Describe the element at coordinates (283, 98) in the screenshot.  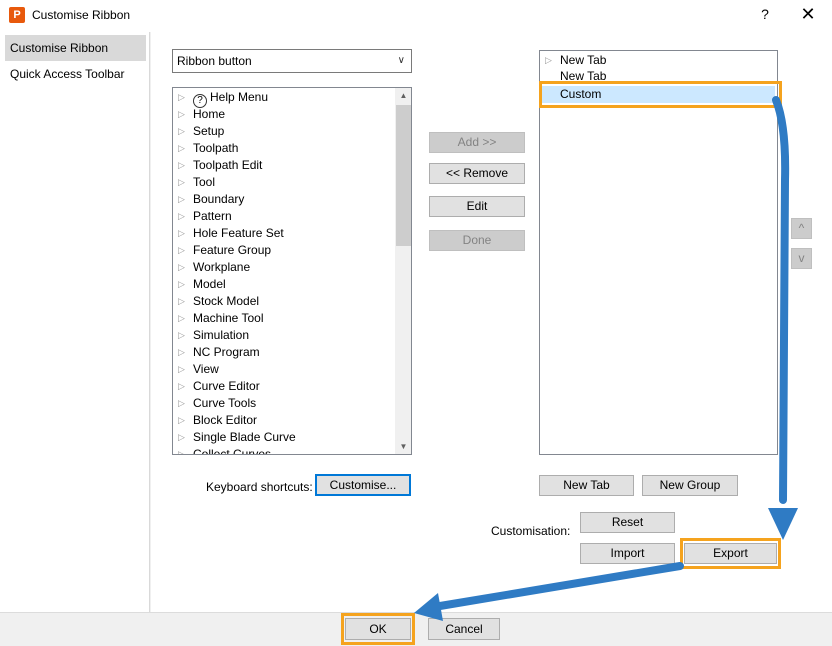
I see `source-list-item: ▷? Help Menu` at that location.